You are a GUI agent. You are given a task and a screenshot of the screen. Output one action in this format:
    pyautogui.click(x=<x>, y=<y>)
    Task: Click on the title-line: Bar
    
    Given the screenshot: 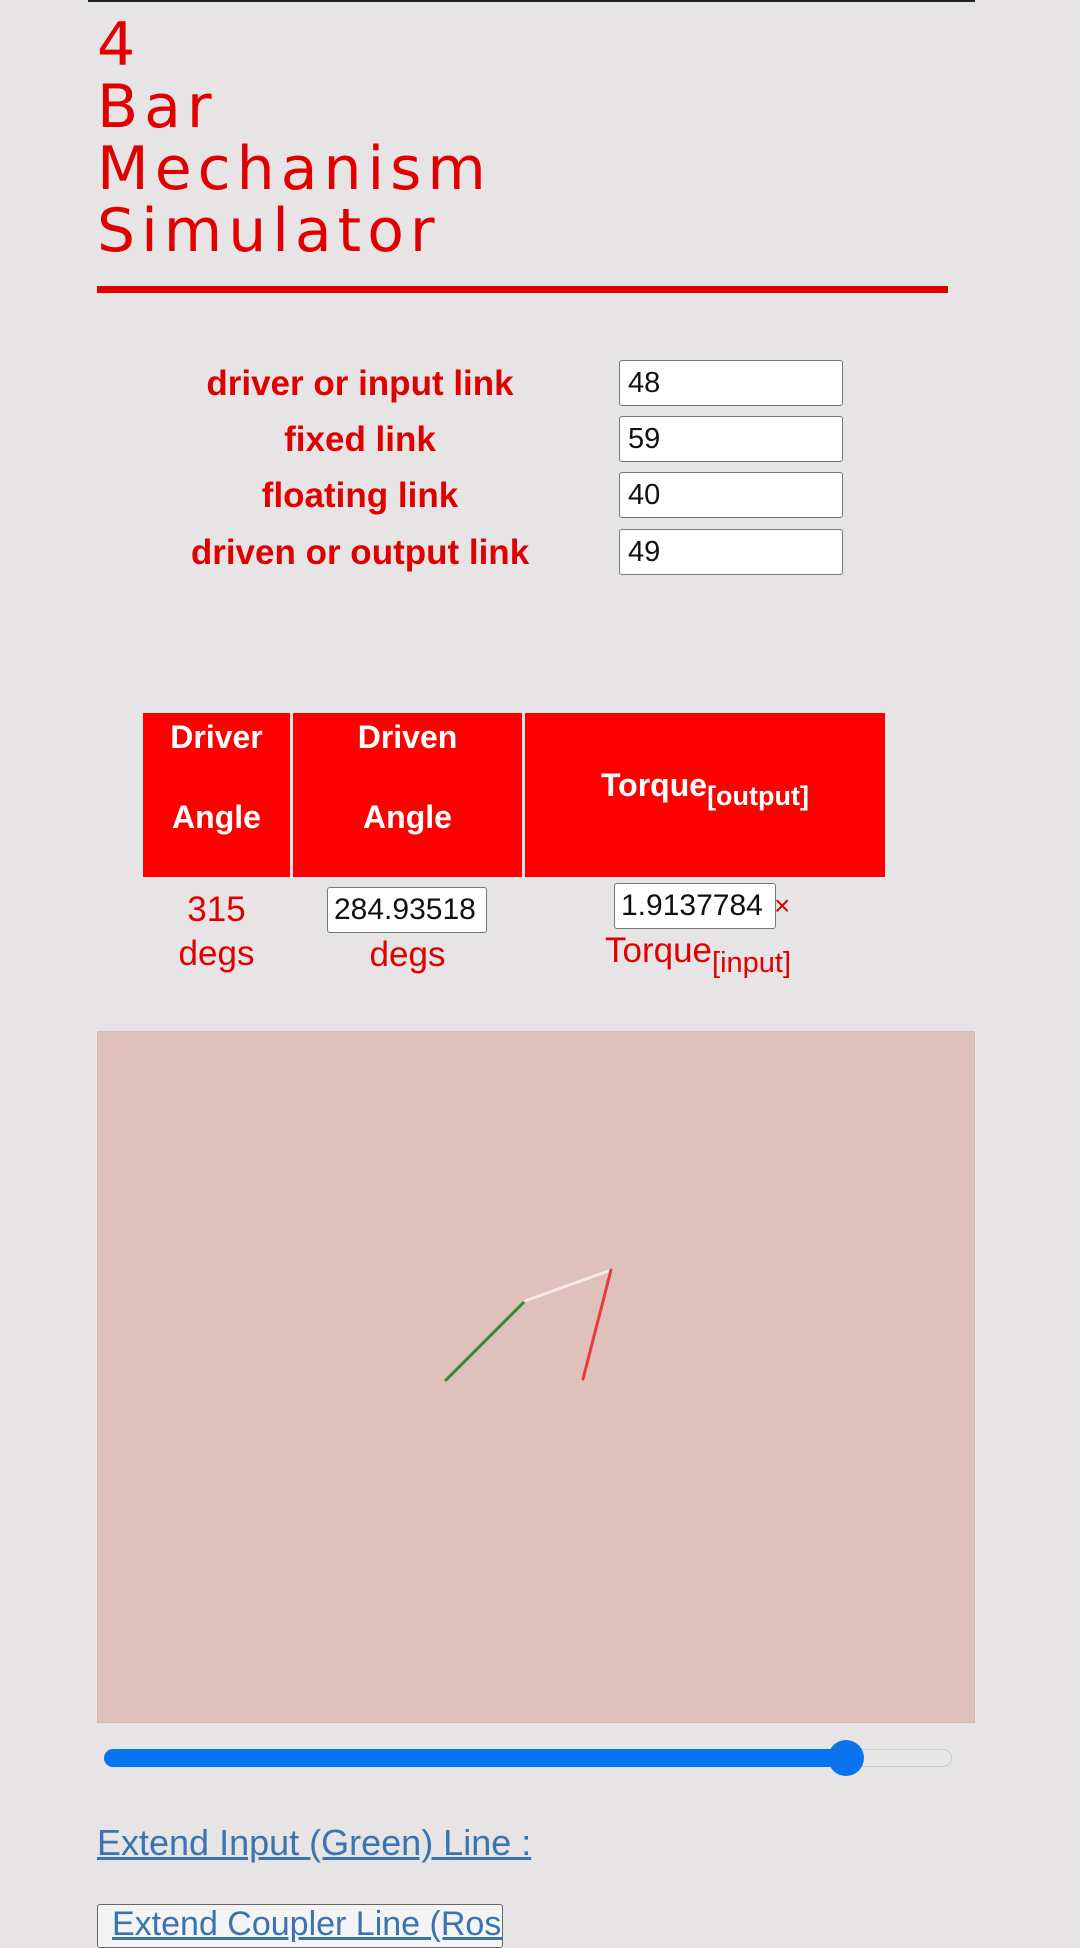 What is the action you would take?
    pyautogui.click(x=157, y=107)
    